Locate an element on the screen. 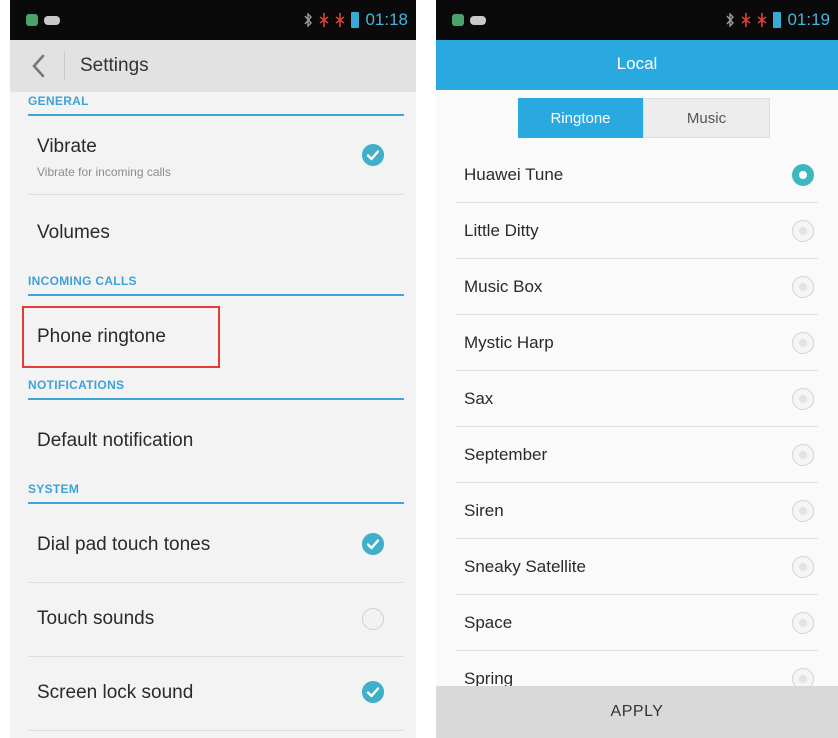 Image resolution: width=838 pixels, height=738 pixels. back-button is located at coordinates (38, 66).